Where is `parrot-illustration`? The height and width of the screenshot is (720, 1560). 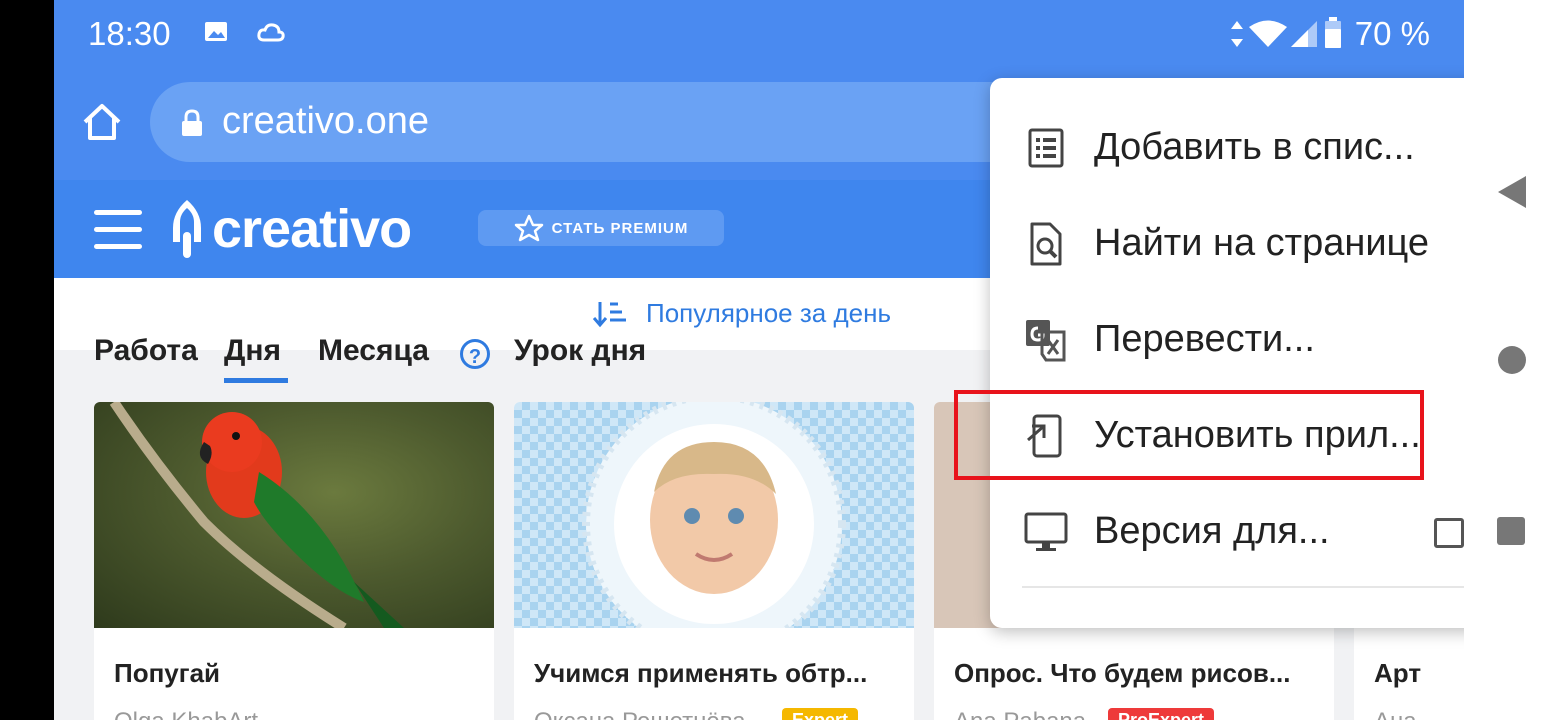
parrot-illustration is located at coordinates (256, 515).